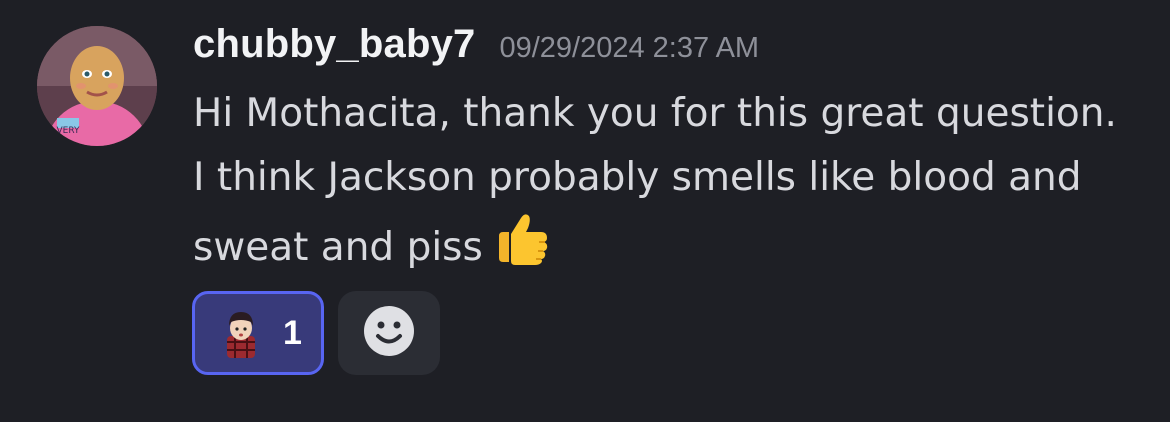 The image size is (1170, 422). I want to click on custom-character-emoji-icon, so click(241, 333).